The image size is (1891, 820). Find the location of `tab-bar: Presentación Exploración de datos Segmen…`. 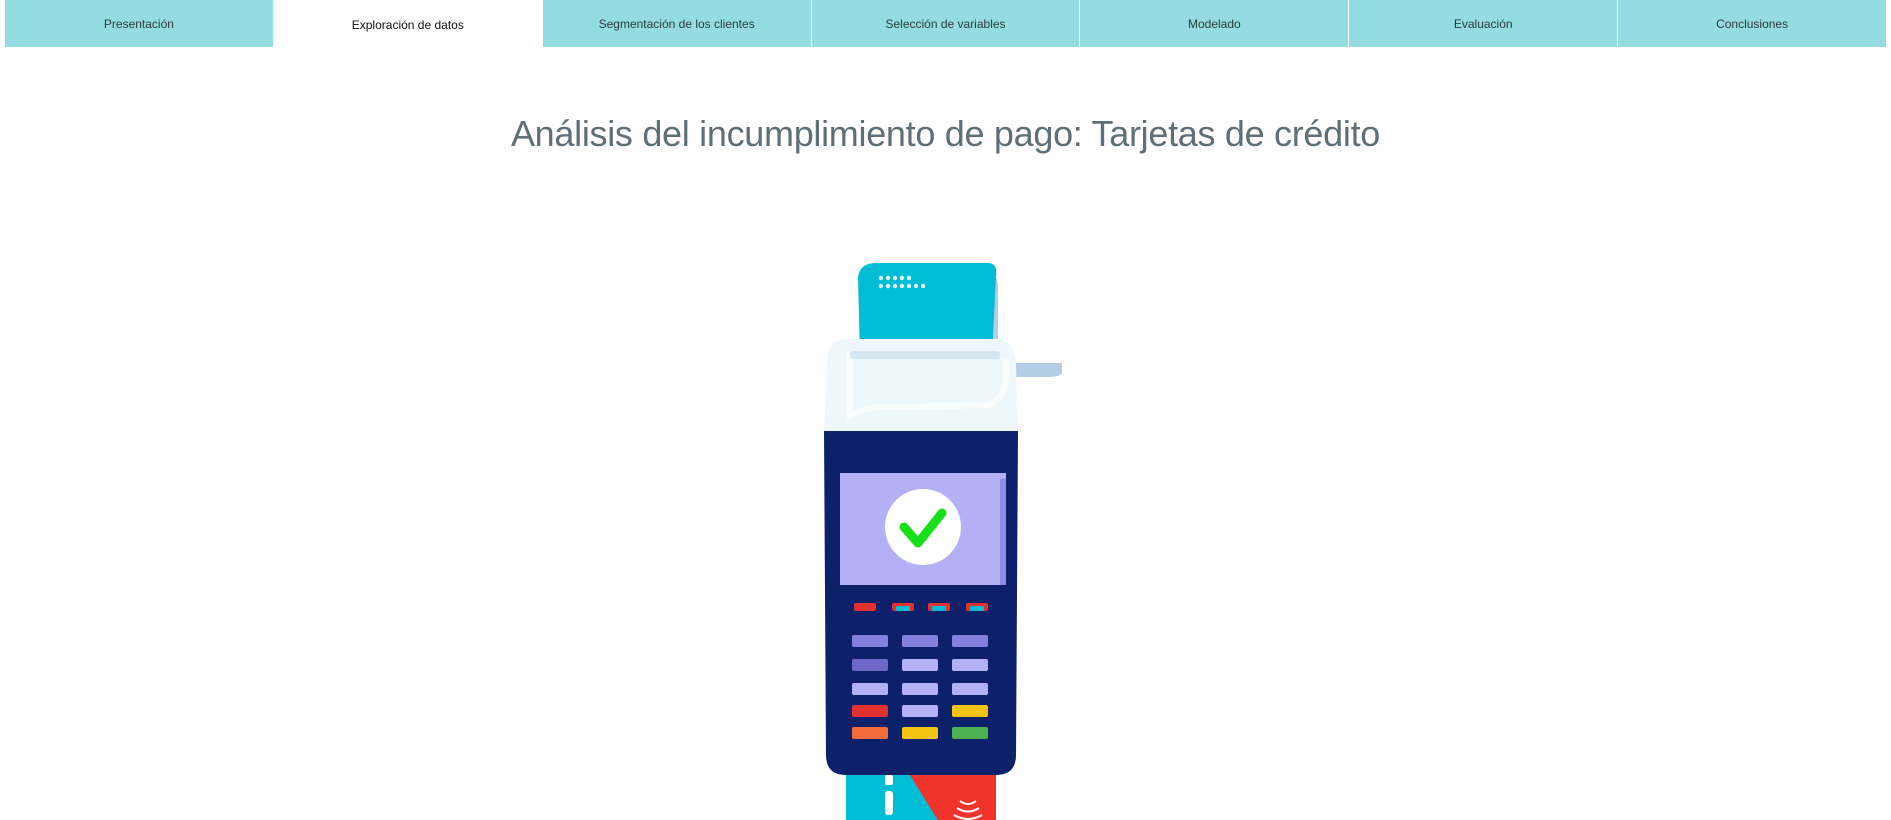

tab-bar: Presentación Exploración de datos Segmen… is located at coordinates (946, 23).